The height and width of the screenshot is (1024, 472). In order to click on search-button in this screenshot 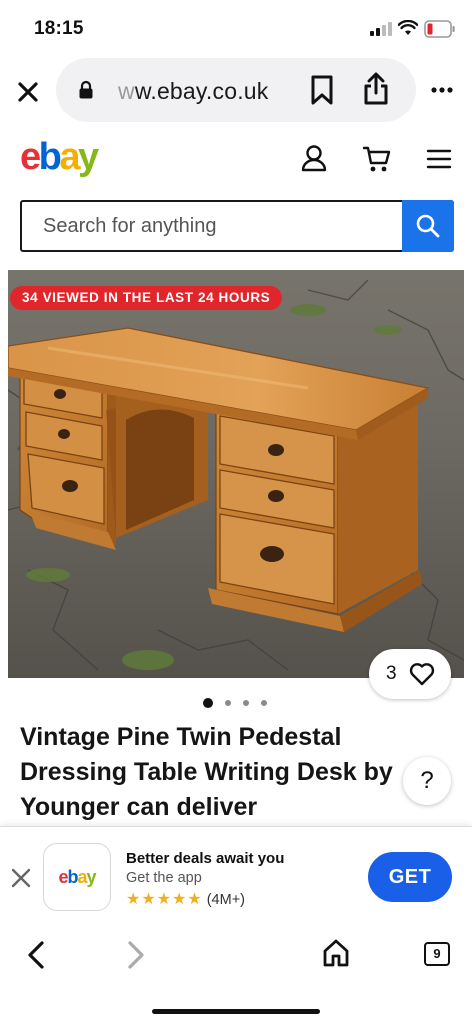, I will do `click(428, 226)`.